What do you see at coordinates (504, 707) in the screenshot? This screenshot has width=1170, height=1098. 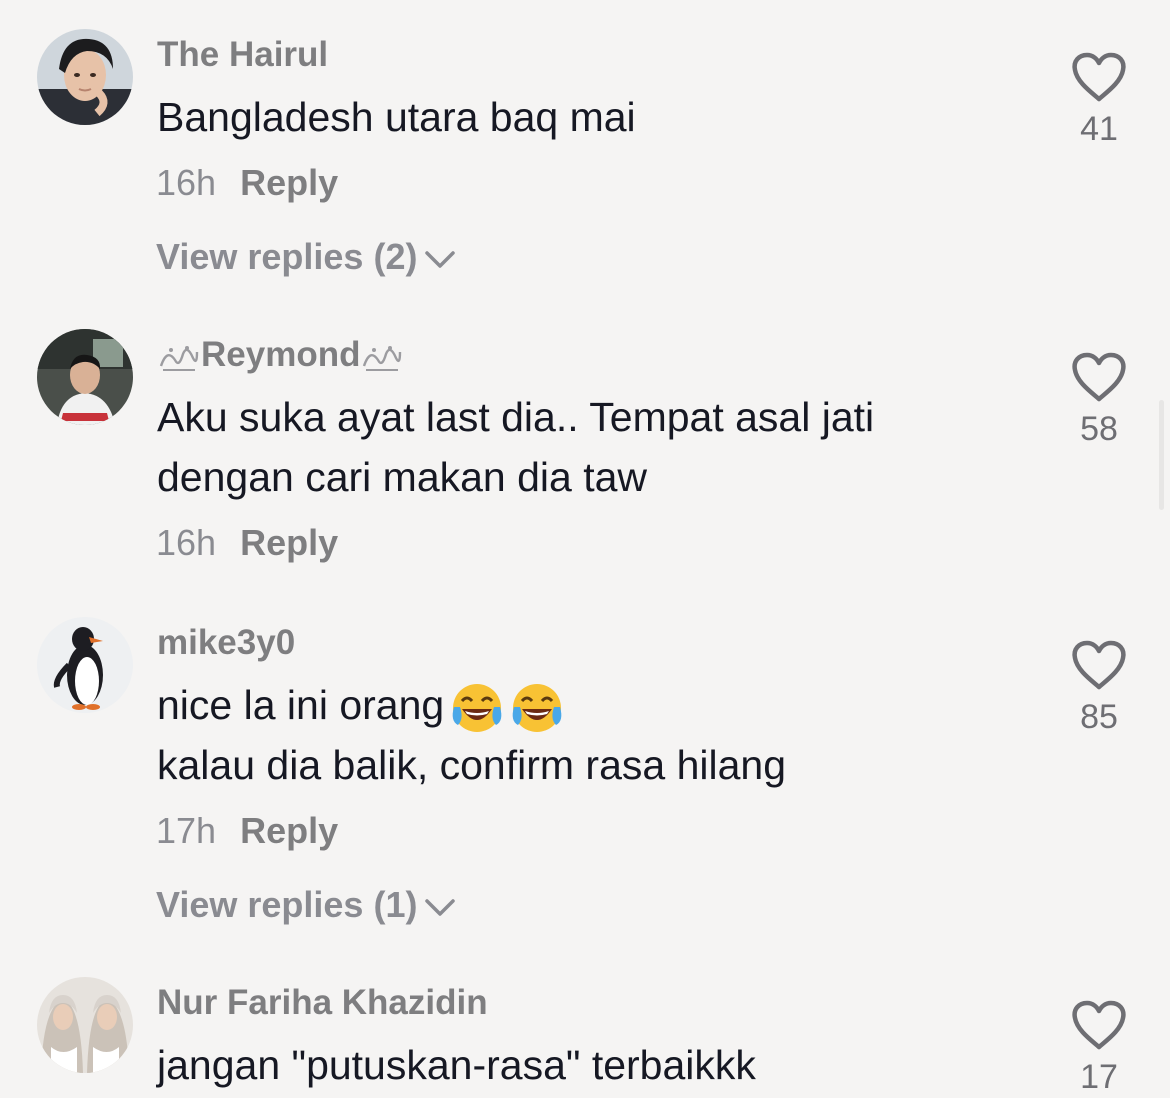 I see `tears-of-joy-emoji-icon` at bounding box center [504, 707].